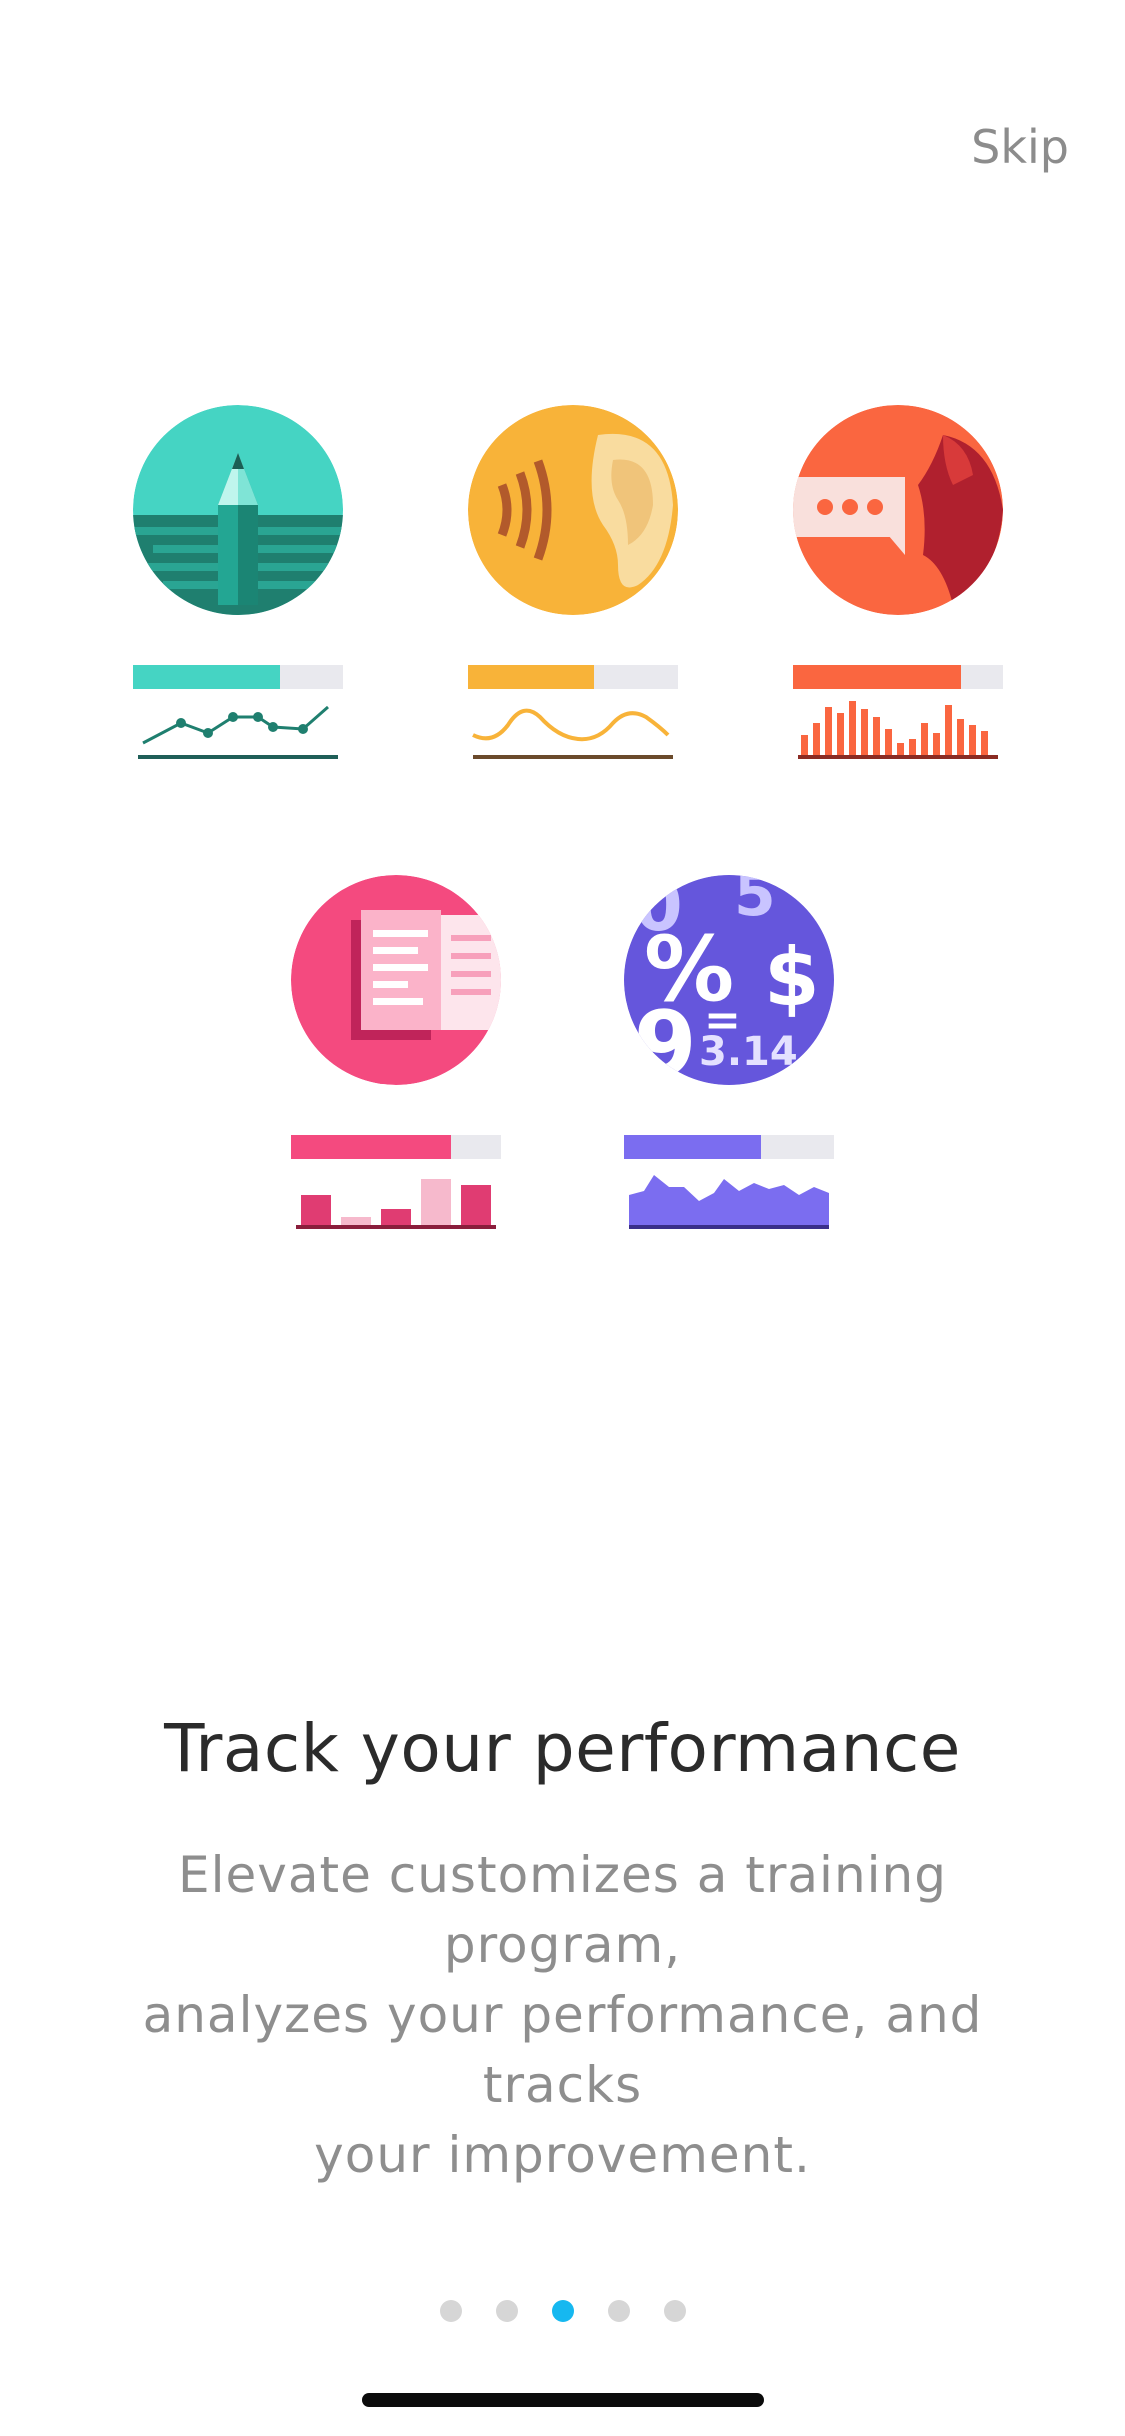 The height and width of the screenshot is (2436, 1125). What do you see at coordinates (206, 677) in the screenshot?
I see `writing-progress-fill` at bounding box center [206, 677].